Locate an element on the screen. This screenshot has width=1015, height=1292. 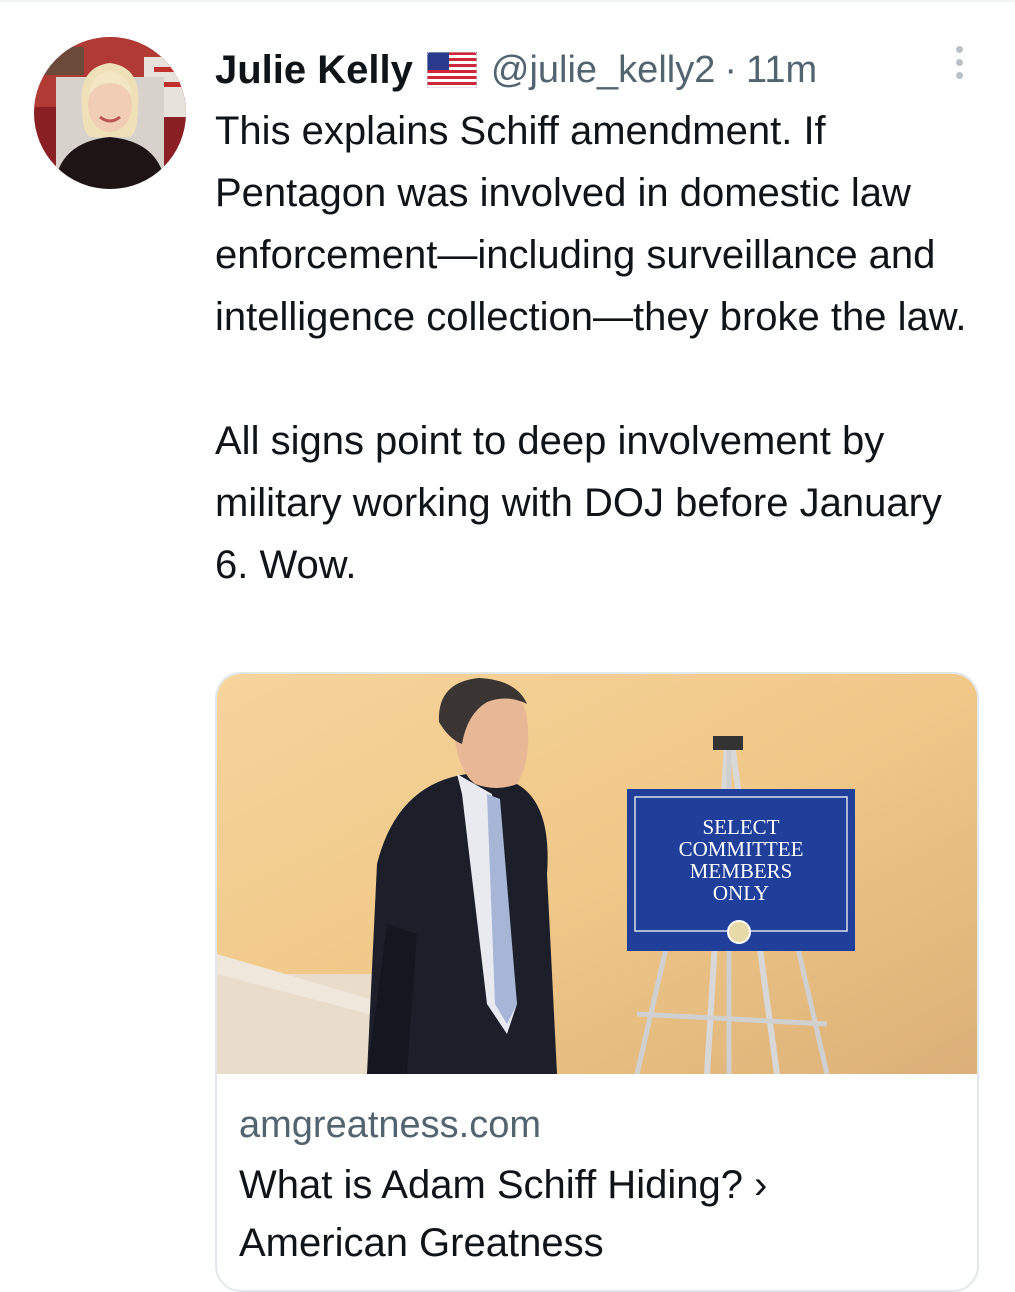
sign-line: SELECT is located at coordinates (741, 827).